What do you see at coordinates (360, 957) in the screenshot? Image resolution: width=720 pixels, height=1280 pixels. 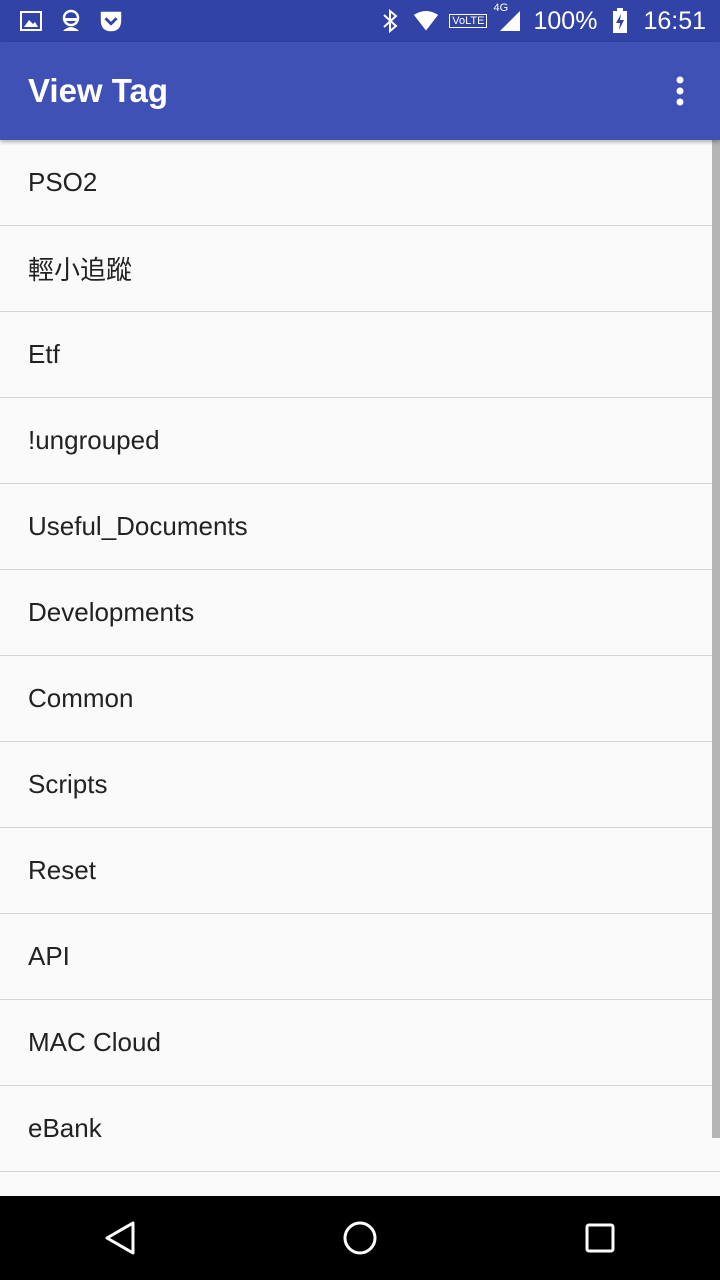 I see `list-item: API` at bounding box center [360, 957].